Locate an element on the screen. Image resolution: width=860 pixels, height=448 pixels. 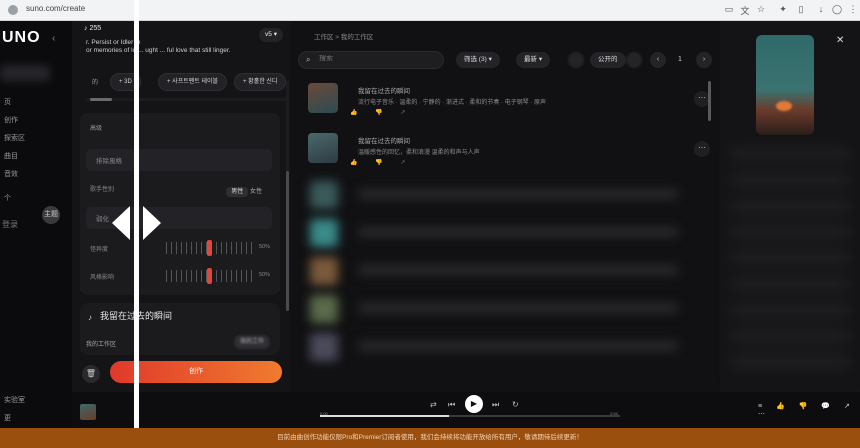
sidebar-item-home: 页 is located at coordinates (7, 102).